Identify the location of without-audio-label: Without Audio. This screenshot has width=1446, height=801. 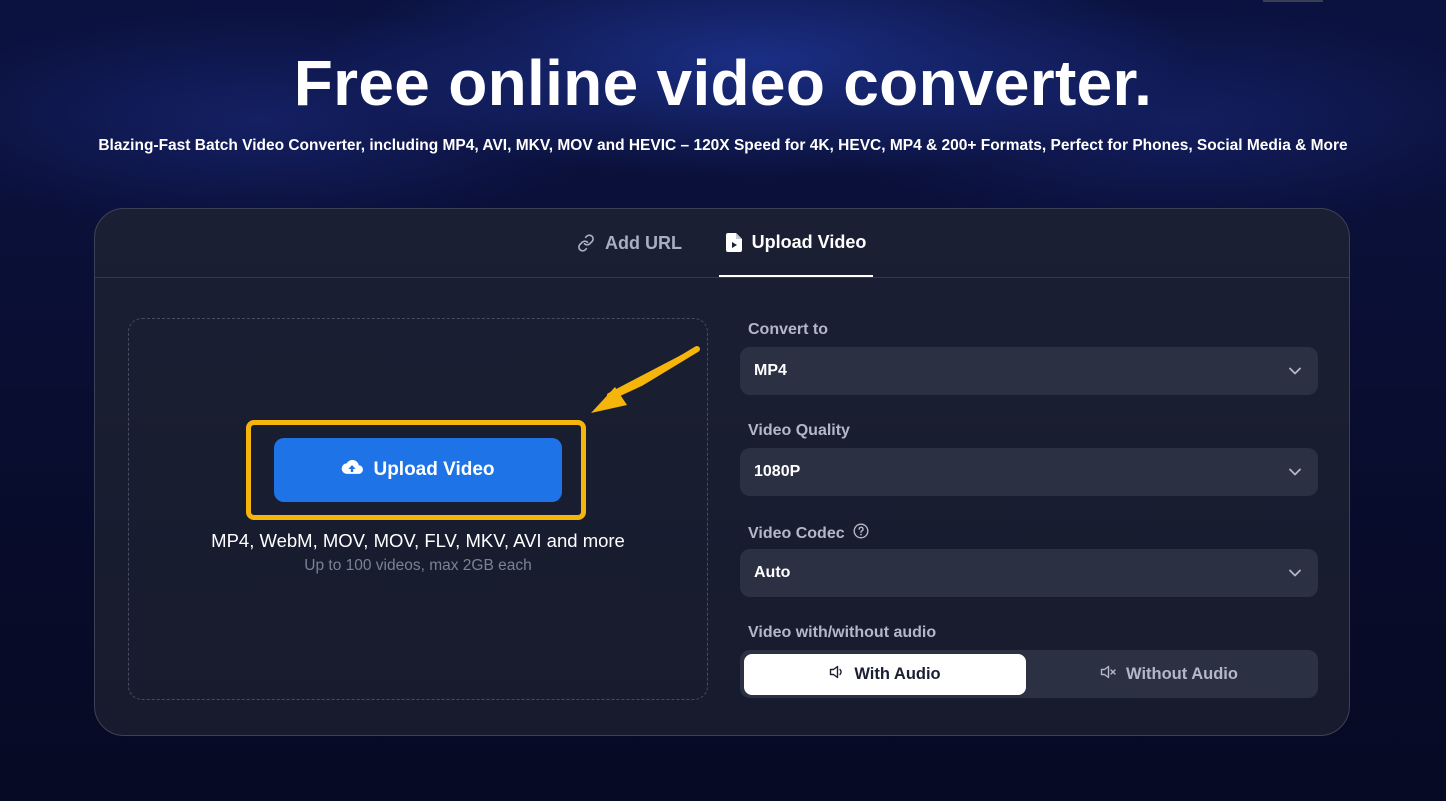
(1182, 674).